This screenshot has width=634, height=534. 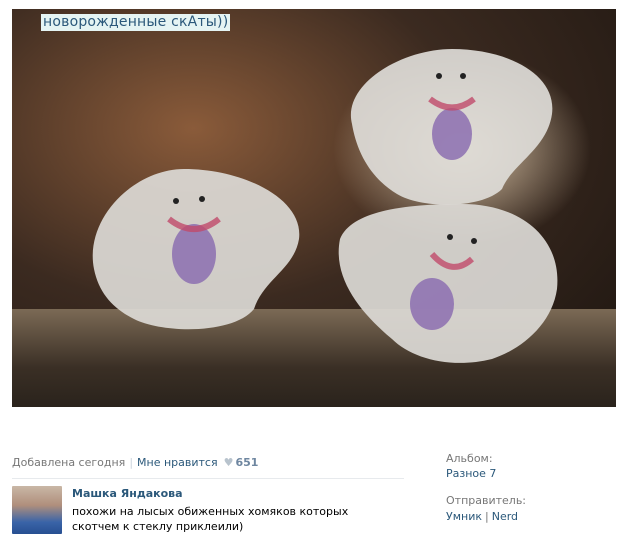 What do you see at coordinates (229, 462) in the screenshot?
I see `heart-icon: ♥` at bounding box center [229, 462].